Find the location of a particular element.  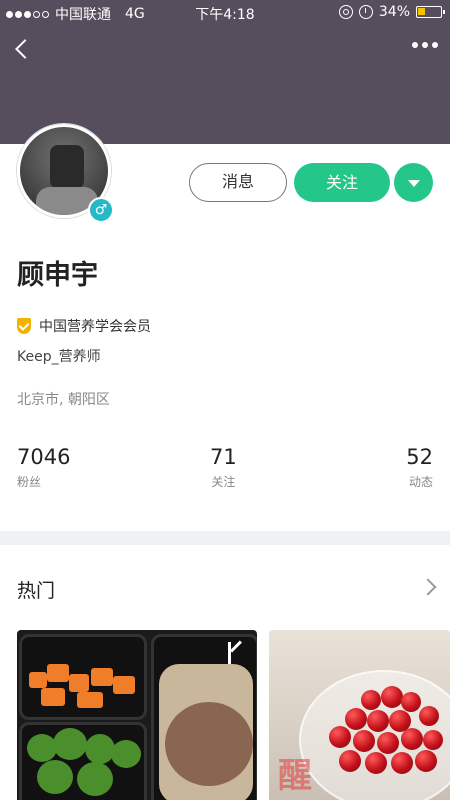

stat-posts: 52 动态 is located at coordinates (419, 467).